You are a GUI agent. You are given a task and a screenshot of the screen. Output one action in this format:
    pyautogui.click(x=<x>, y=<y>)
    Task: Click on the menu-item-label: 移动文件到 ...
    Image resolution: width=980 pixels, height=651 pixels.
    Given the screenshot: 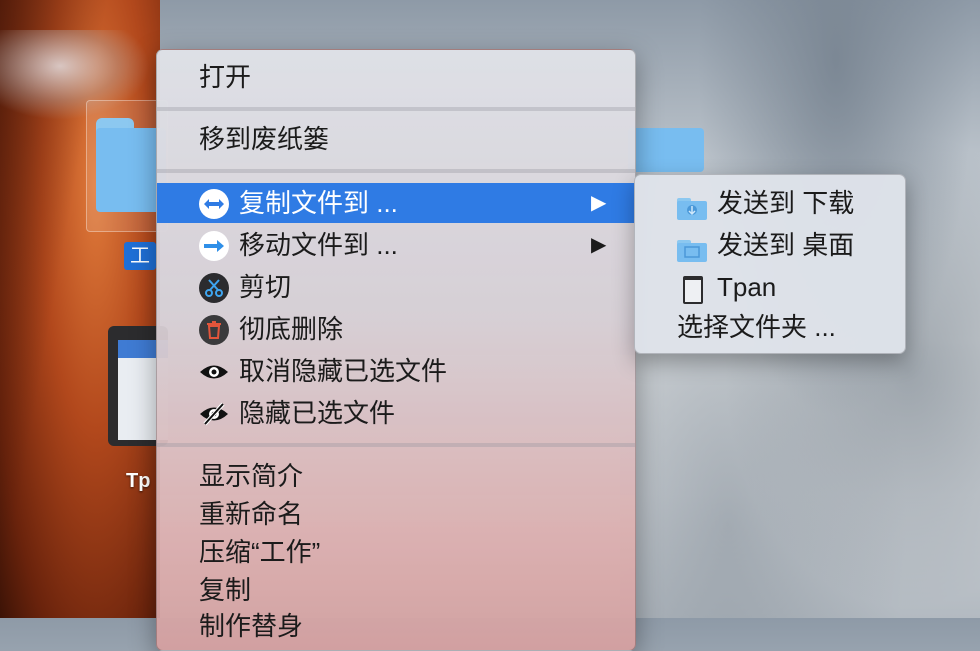 What is the action you would take?
    pyautogui.click(x=318, y=245)
    